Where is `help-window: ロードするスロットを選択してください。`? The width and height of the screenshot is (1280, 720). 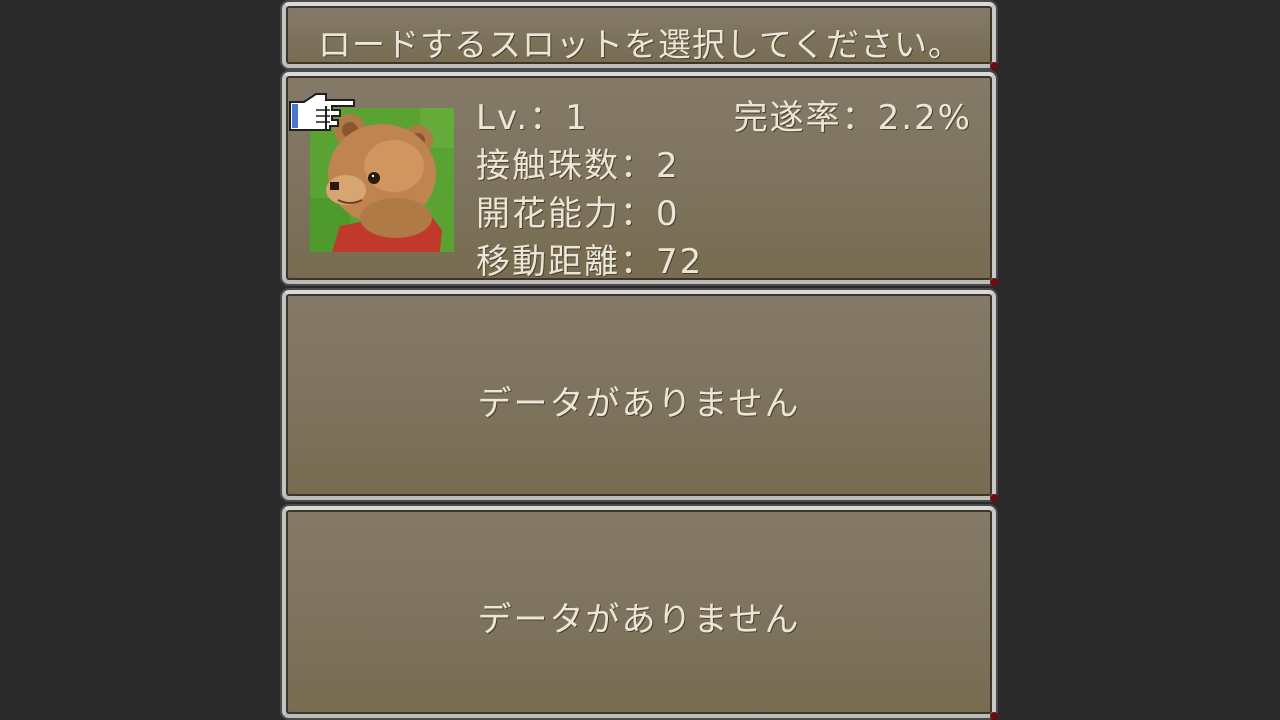 help-window: ロードするスロットを選択してください。 is located at coordinates (640, 36).